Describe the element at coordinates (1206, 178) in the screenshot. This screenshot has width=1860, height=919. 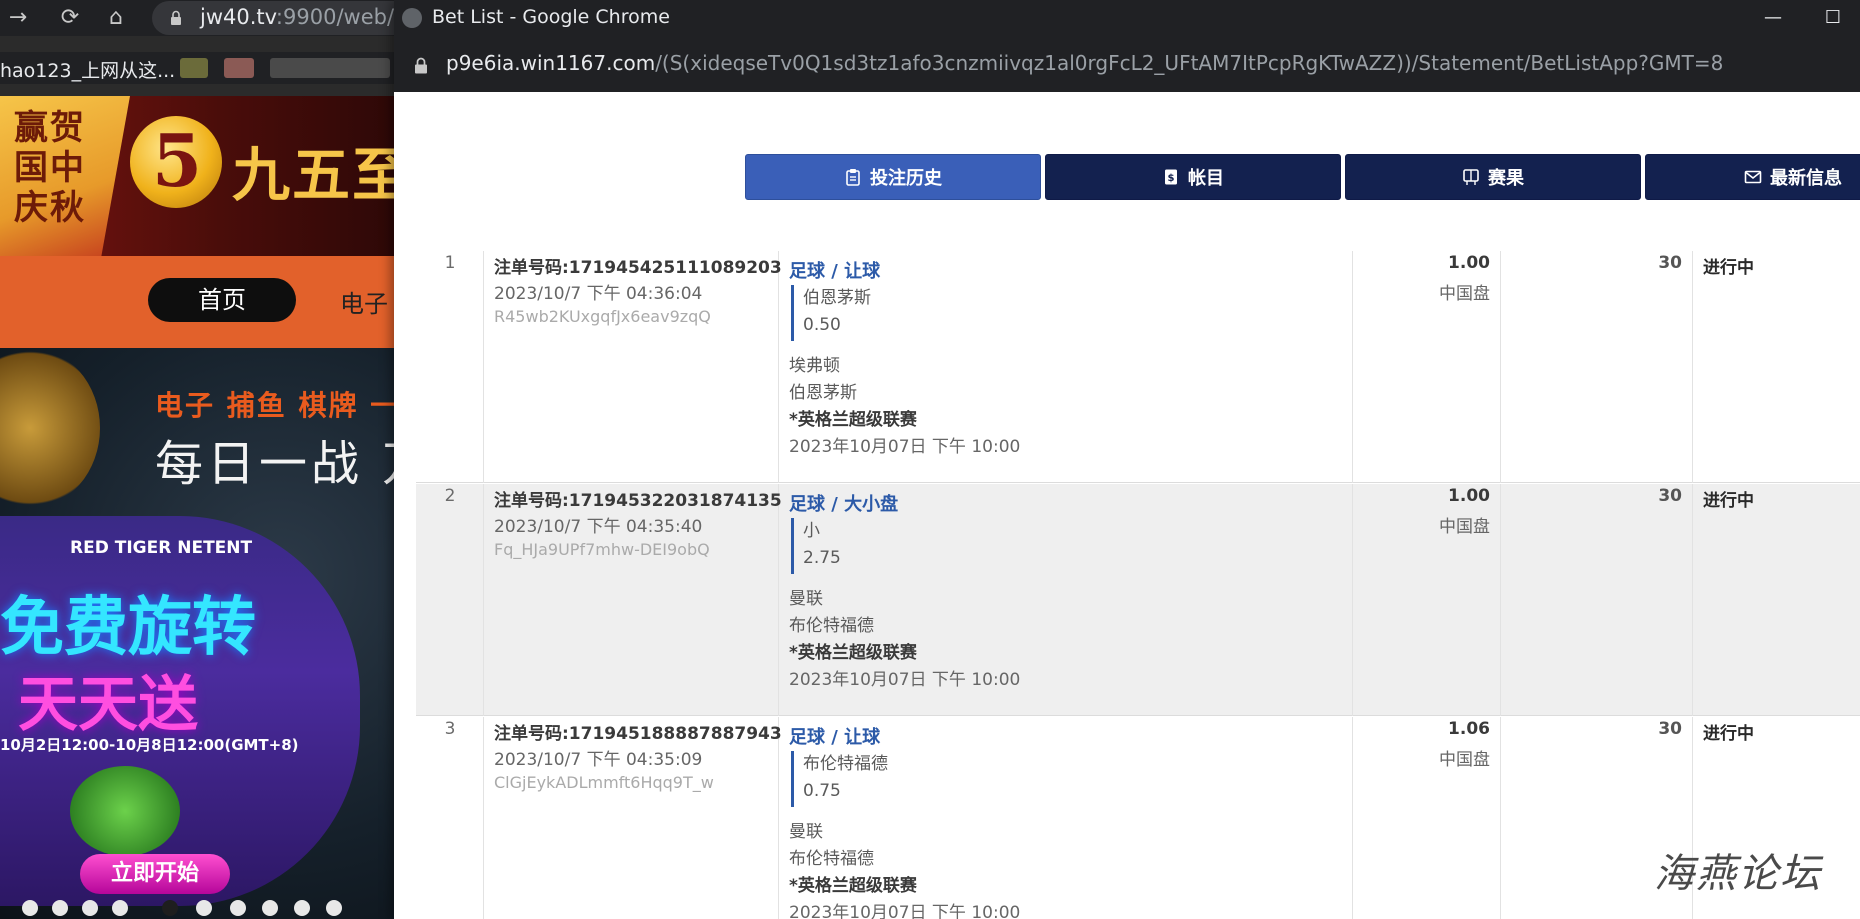
I see `tab-statement-label: 帐目` at that location.